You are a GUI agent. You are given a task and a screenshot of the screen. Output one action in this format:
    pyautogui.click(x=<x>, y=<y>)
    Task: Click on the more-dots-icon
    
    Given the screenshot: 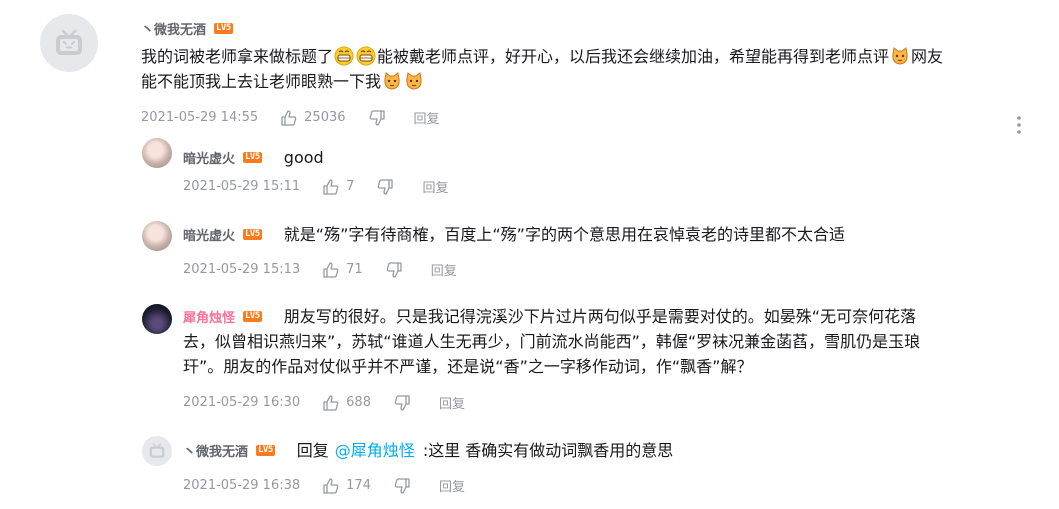 What is the action you would take?
    pyautogui.click(x=1019, y=125)
    